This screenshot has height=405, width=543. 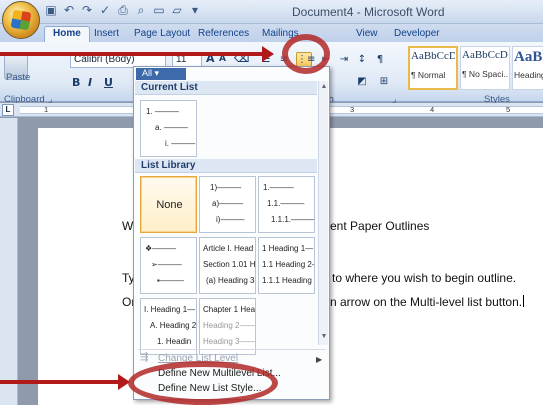 What do you see at coordinates (432, 109) in the screenshot?
I see `ruler-number: 4` at bounding box center [432, 109].